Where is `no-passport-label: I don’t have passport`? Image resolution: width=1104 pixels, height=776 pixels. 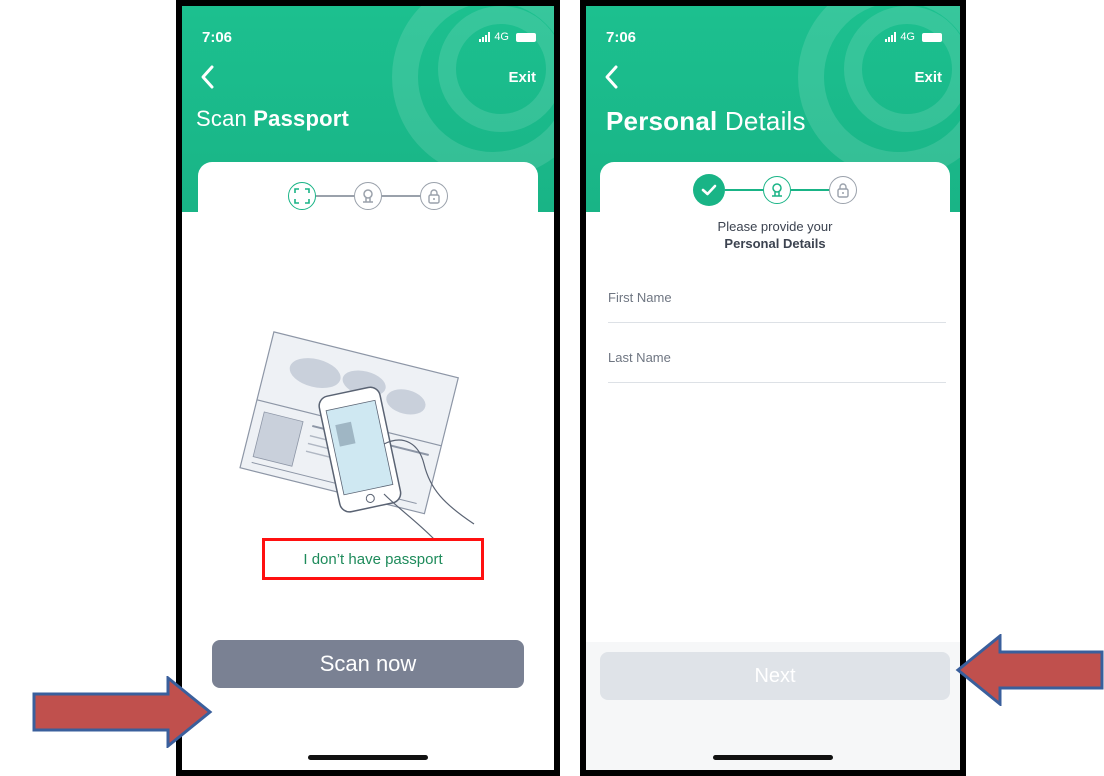 no-passport-label: I don’t have passport is located at coordinates (373, 559).